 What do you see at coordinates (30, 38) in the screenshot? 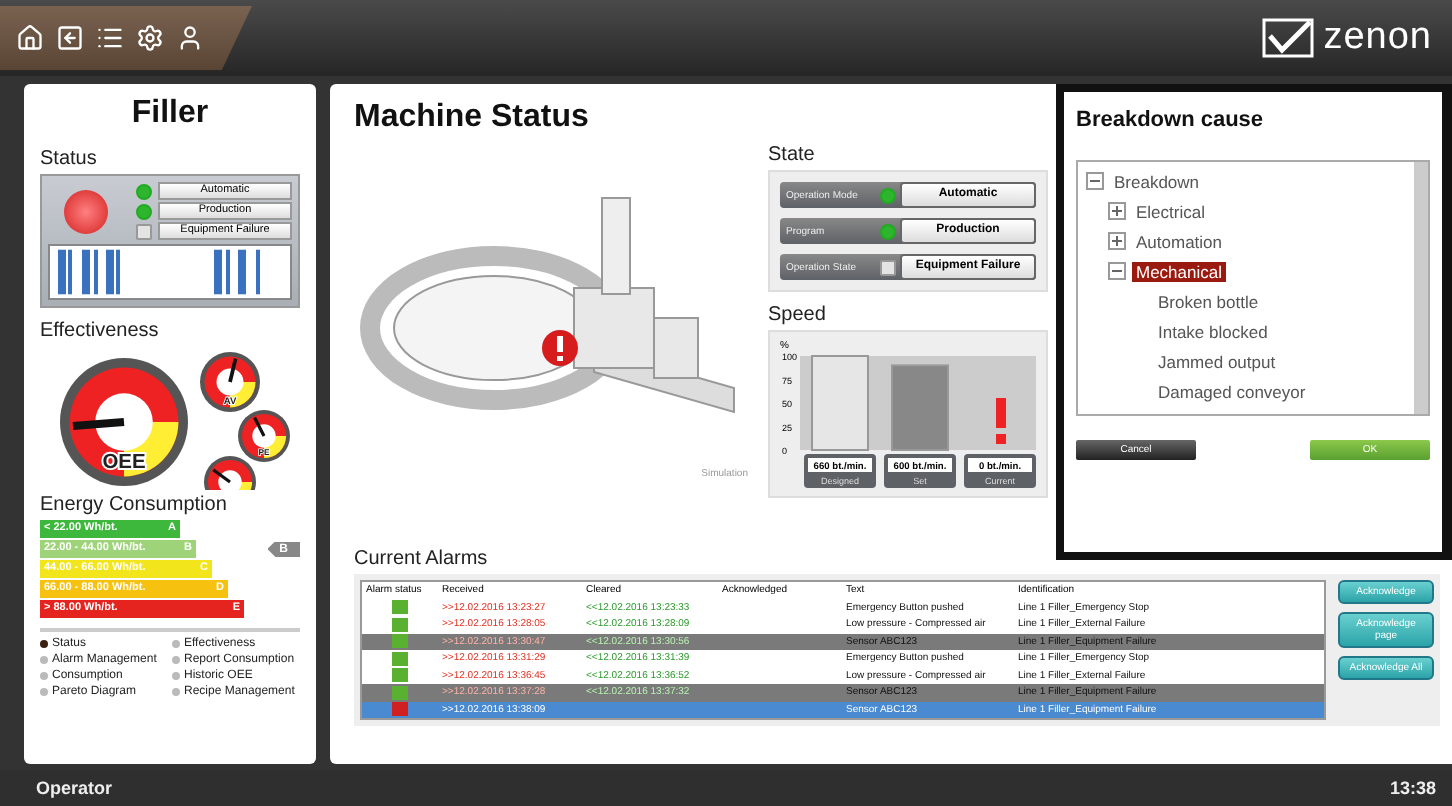
I see `home-icon` at bounding box center [30, 38].